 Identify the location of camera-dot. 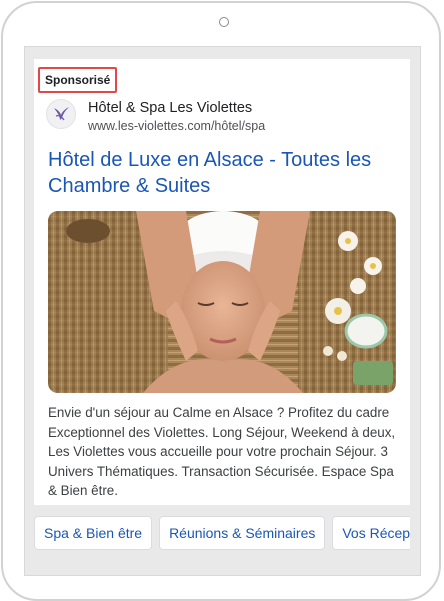
(224, 22).